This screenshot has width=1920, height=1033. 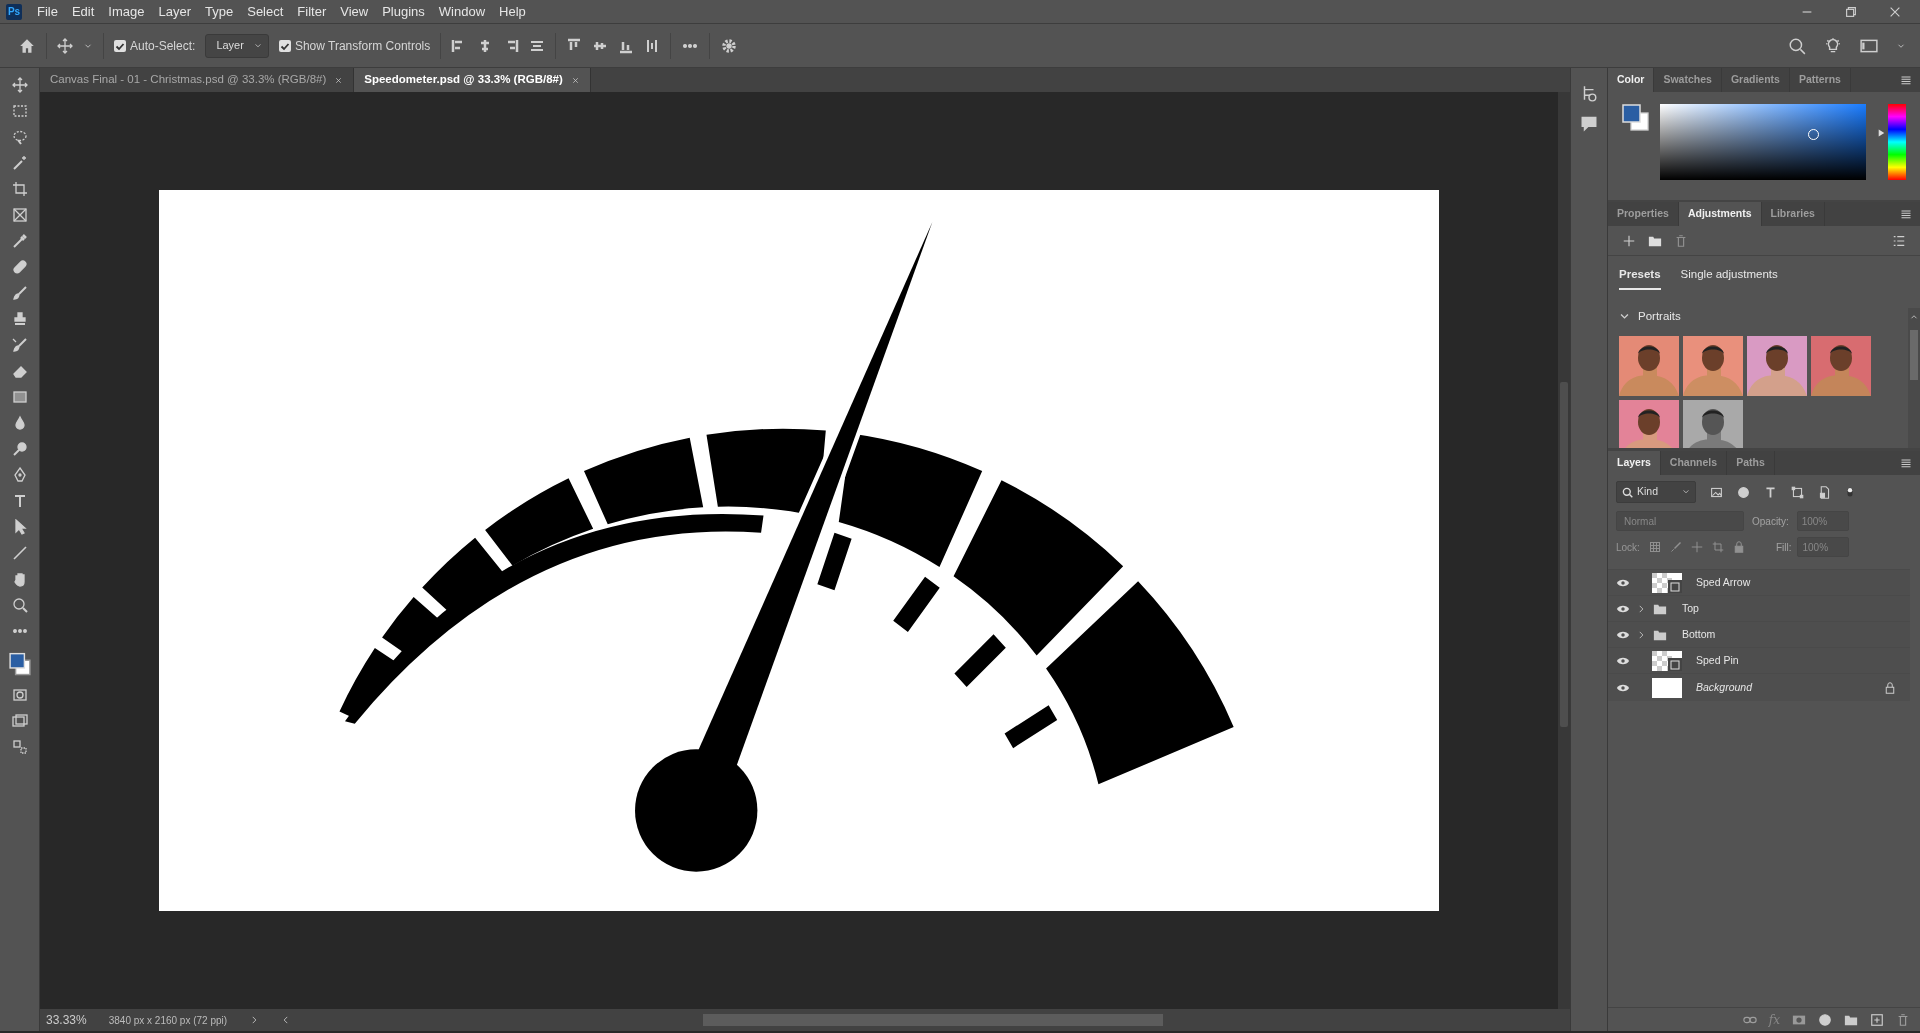 What do you see at coordinates (14, 11) in the screenshot?
I see `app-logo: Ps` at bounding box center [14, 11].